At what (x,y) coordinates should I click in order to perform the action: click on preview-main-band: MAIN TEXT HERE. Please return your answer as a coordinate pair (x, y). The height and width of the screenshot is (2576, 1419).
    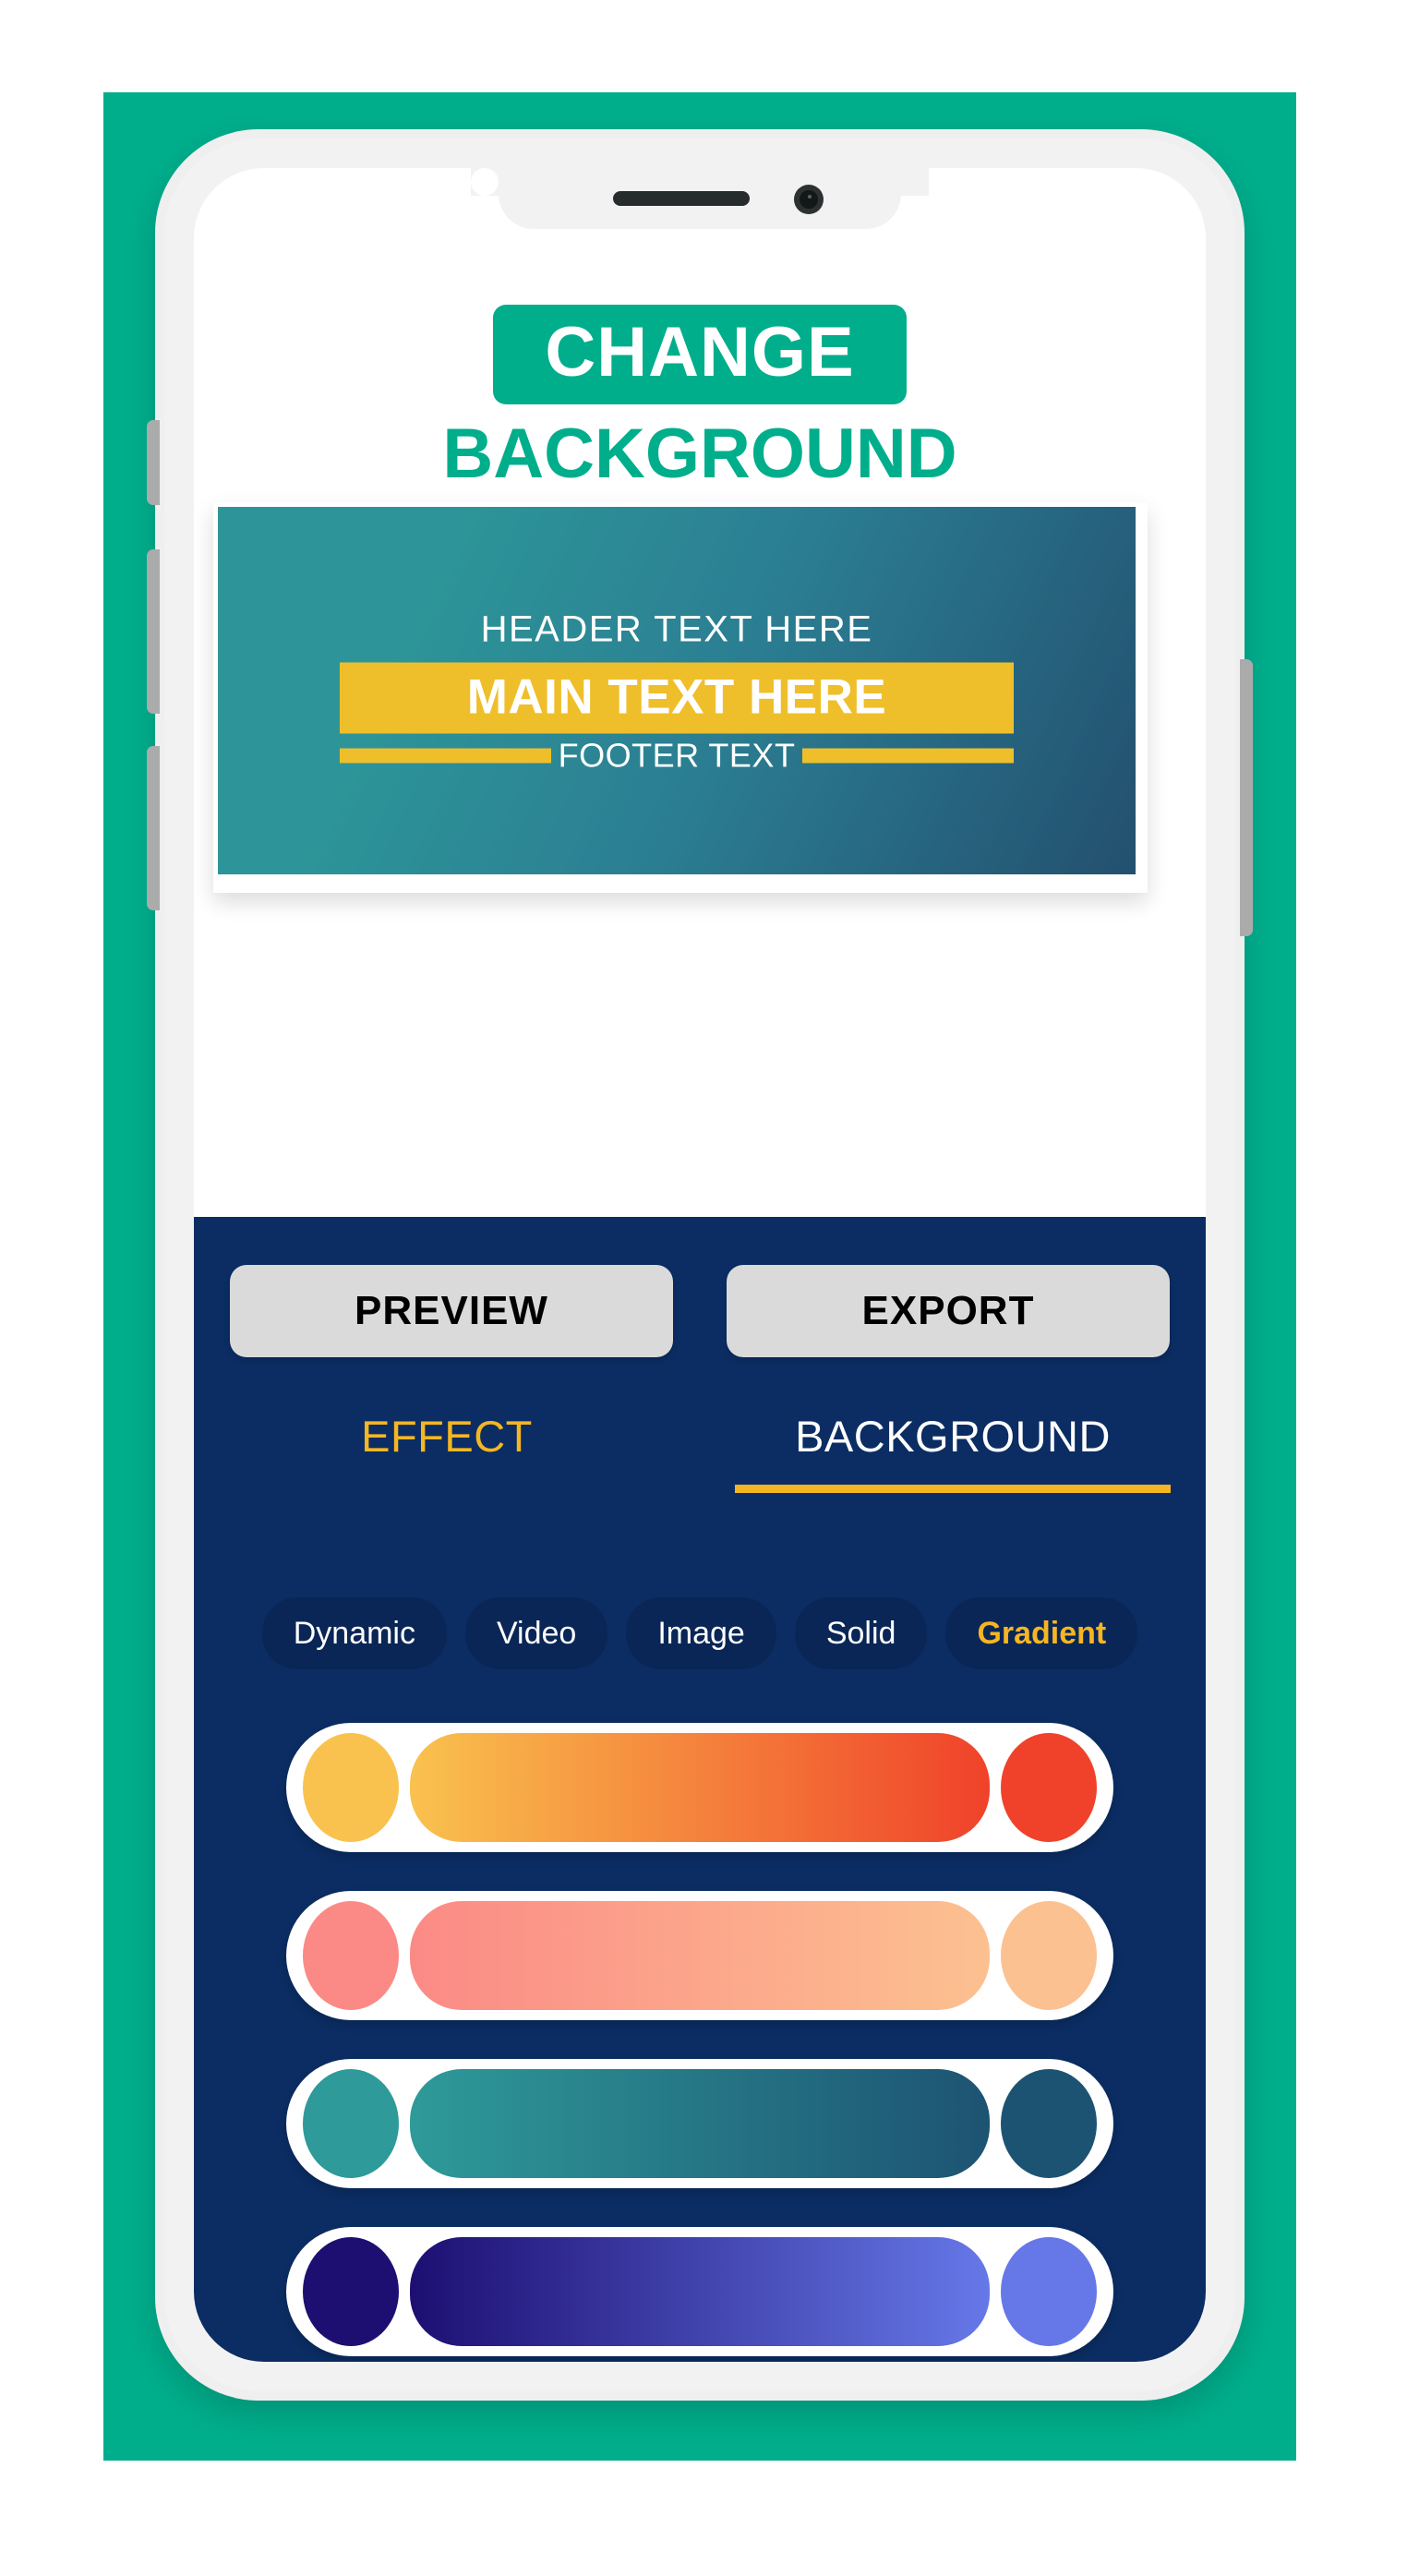
    Looking at the image, I should click on (677, 698).